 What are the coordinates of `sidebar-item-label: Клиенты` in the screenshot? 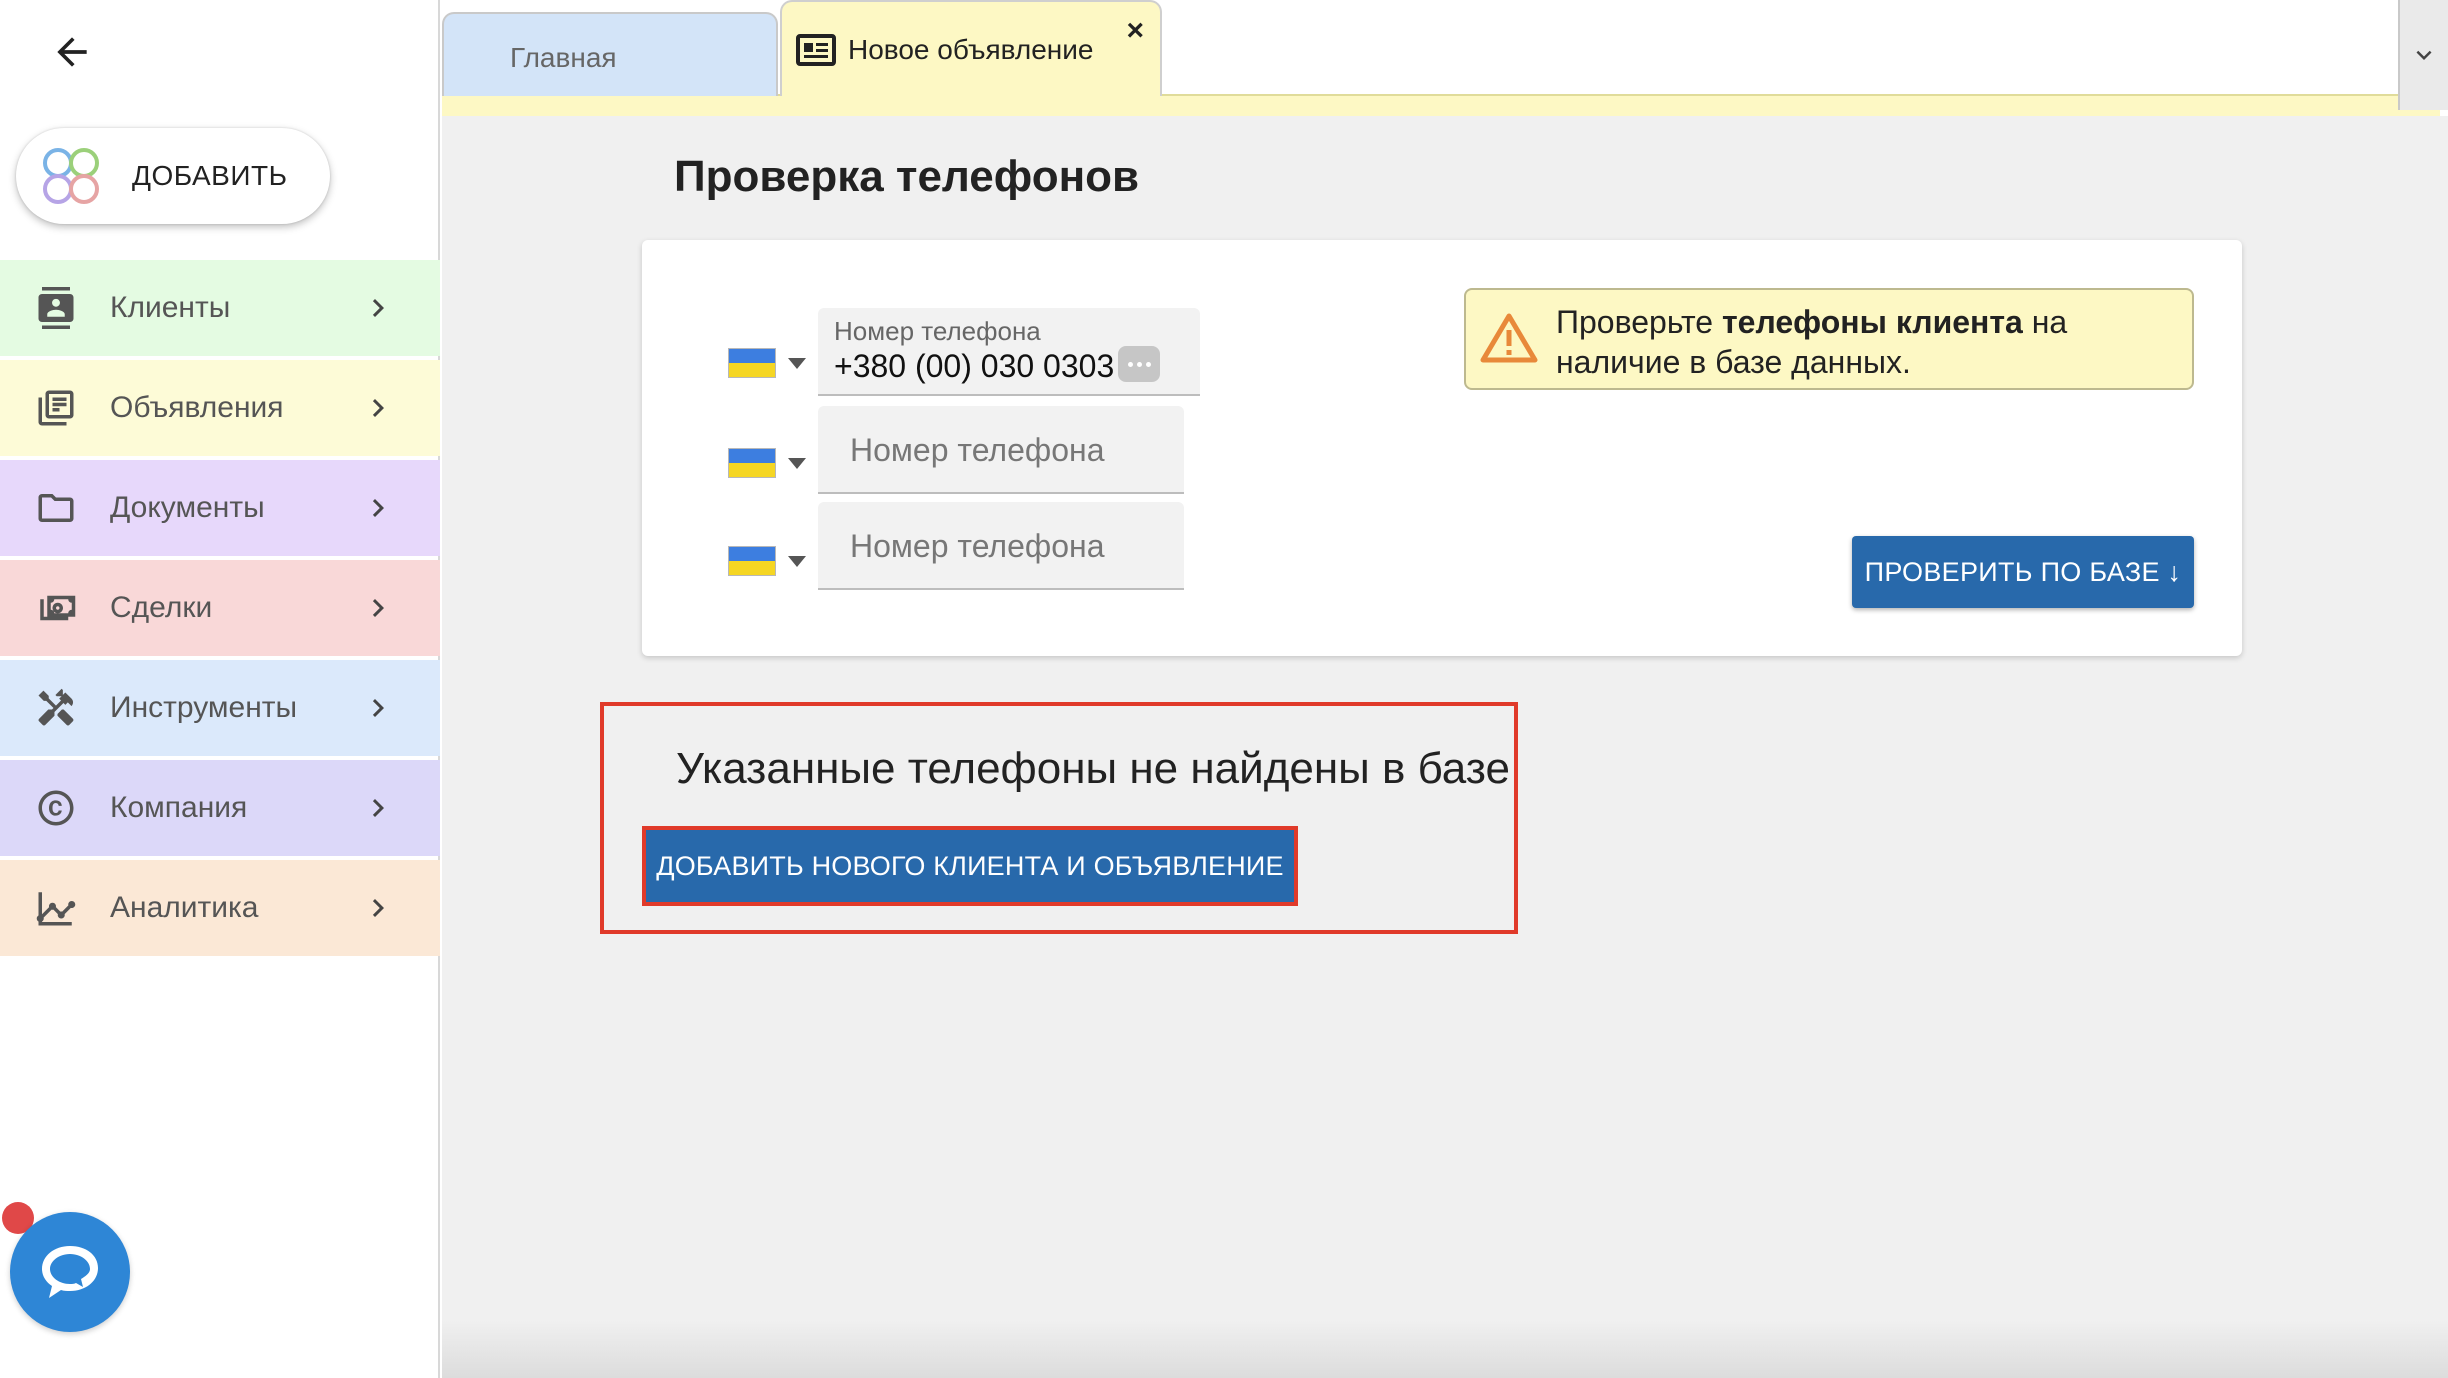 It's located at (170, 307).